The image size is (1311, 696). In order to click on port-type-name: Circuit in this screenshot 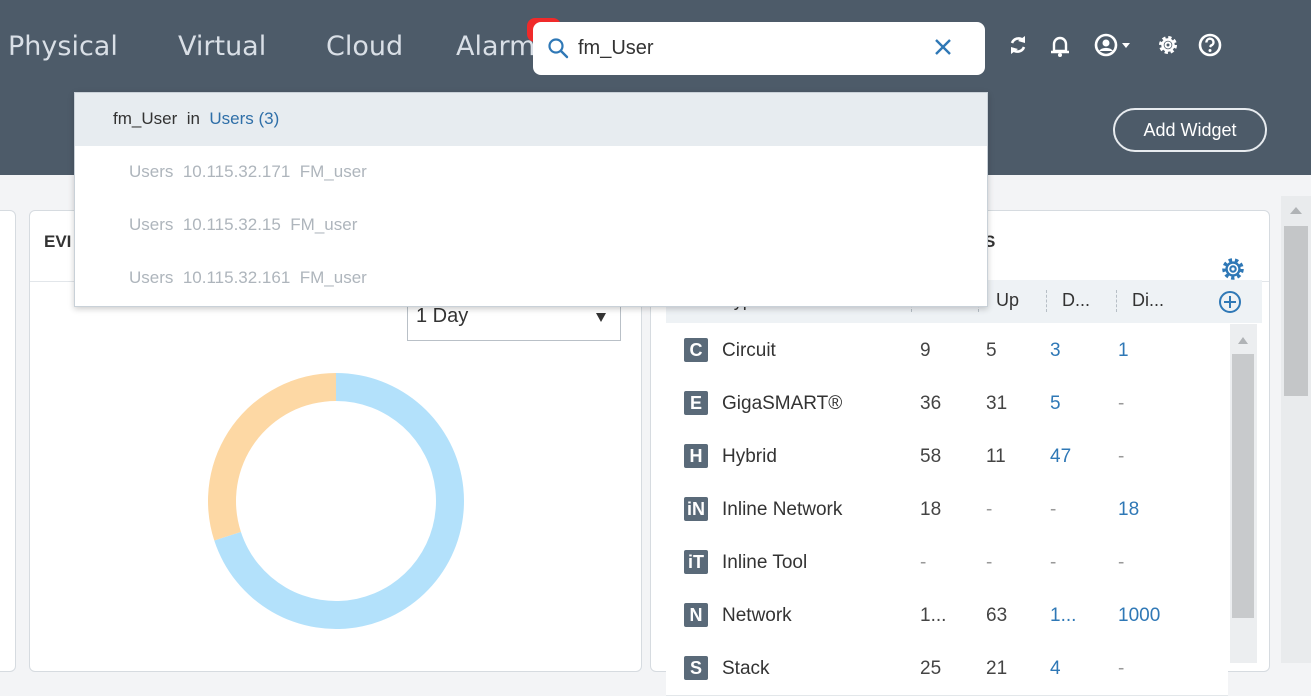, I will do `click(749, 350)`.